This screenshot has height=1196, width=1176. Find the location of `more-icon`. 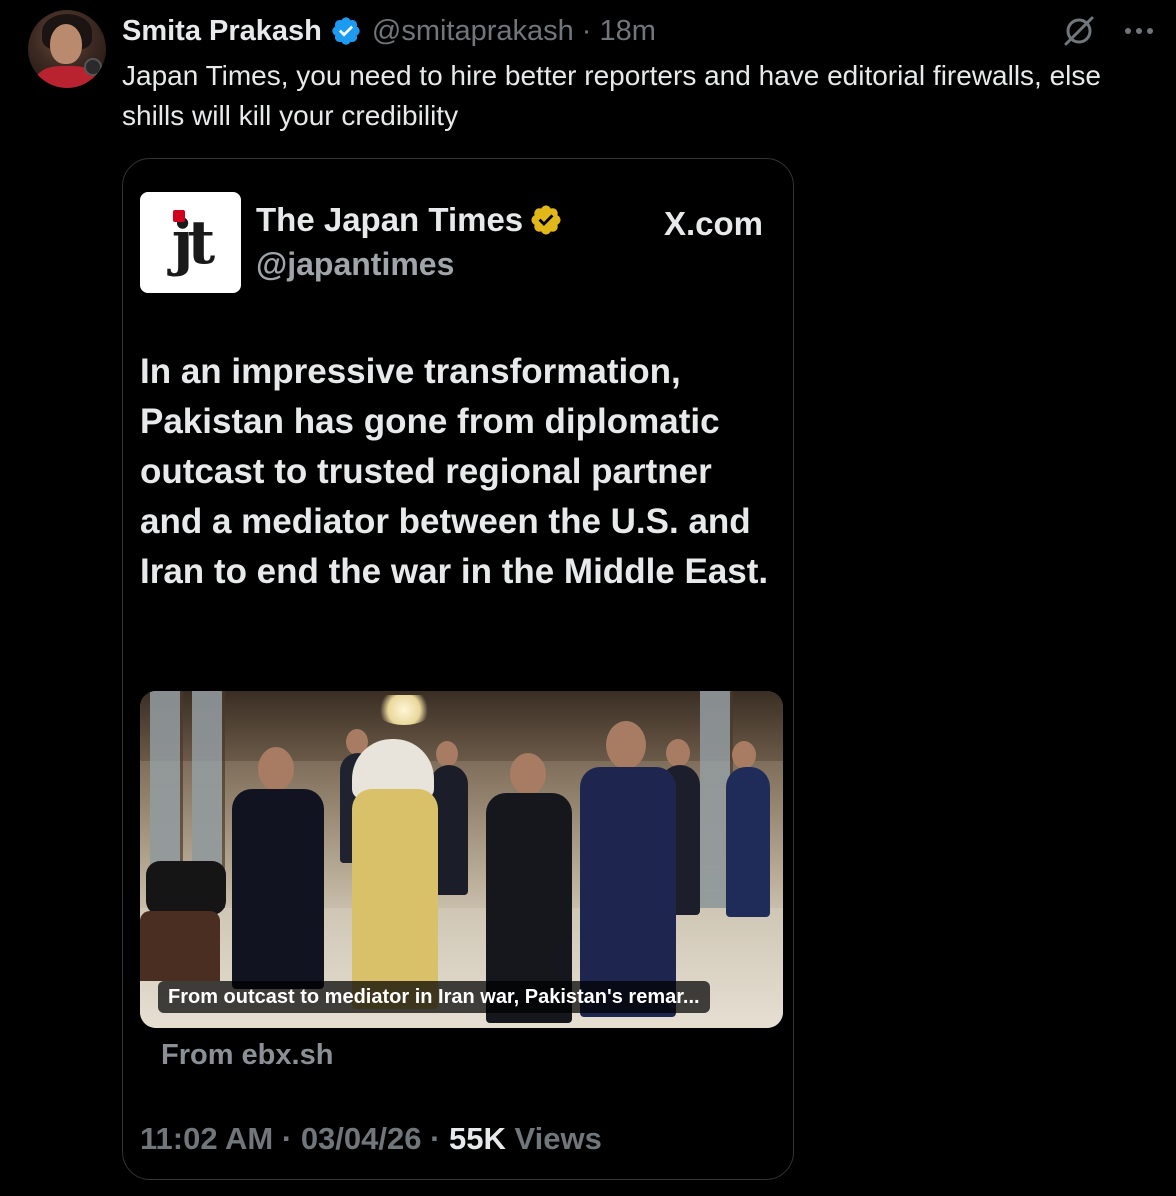

more-icon is located at coordinates (1139, 31).